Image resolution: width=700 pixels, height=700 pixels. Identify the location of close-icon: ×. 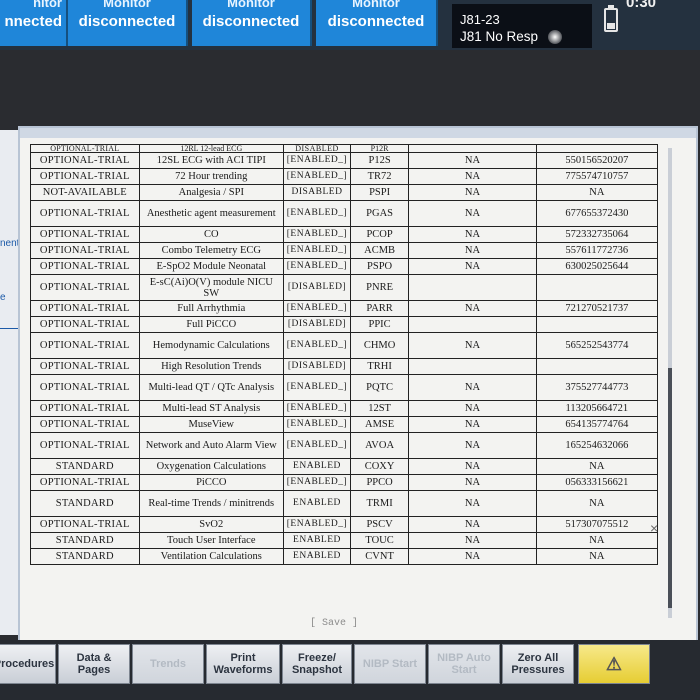
(654, 528).